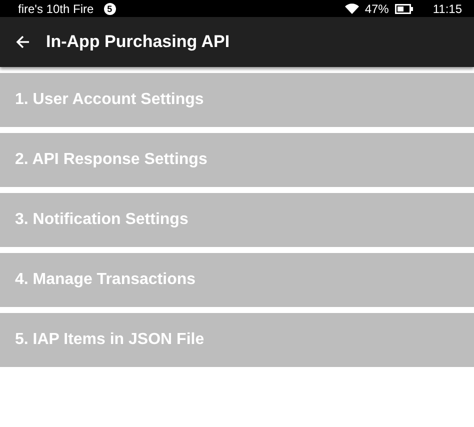 This screenshot has height=427, width=474. I want to click on battery-icon, so click(403, 9).